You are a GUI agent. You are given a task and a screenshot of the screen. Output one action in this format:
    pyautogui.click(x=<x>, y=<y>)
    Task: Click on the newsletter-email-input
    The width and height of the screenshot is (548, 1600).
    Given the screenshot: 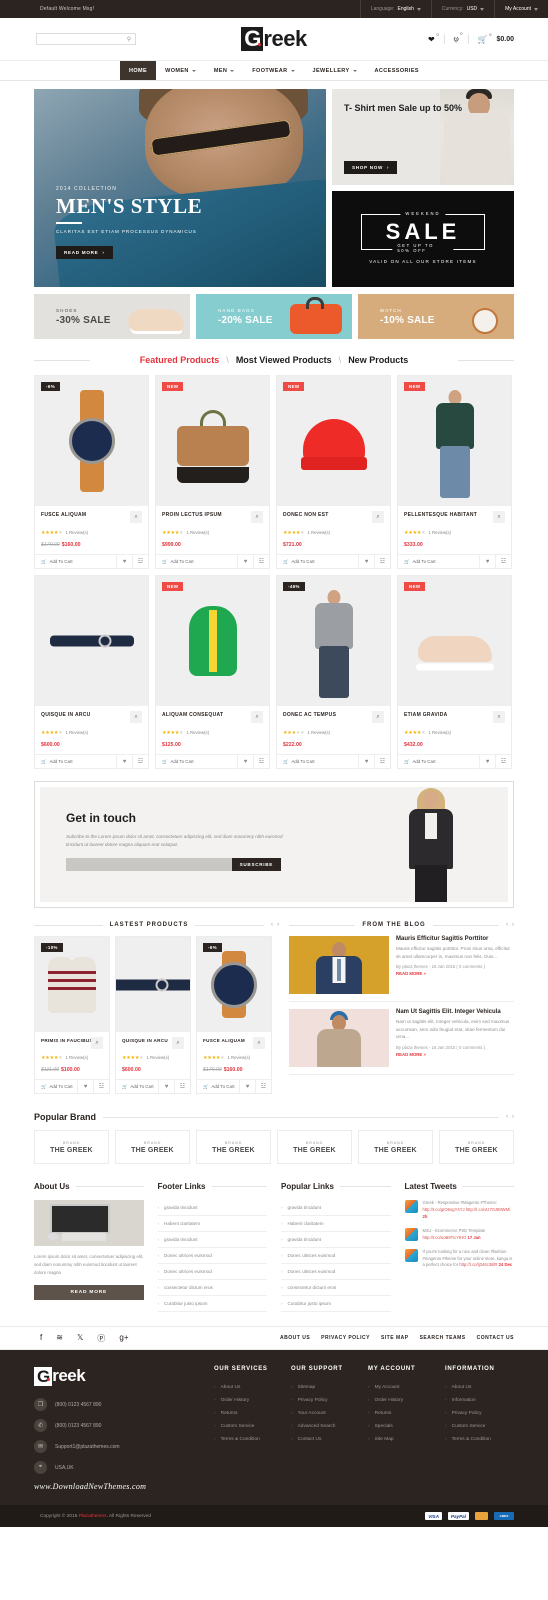 What is the action you would take?
    pyautogui.click(x=149, y=864)
    